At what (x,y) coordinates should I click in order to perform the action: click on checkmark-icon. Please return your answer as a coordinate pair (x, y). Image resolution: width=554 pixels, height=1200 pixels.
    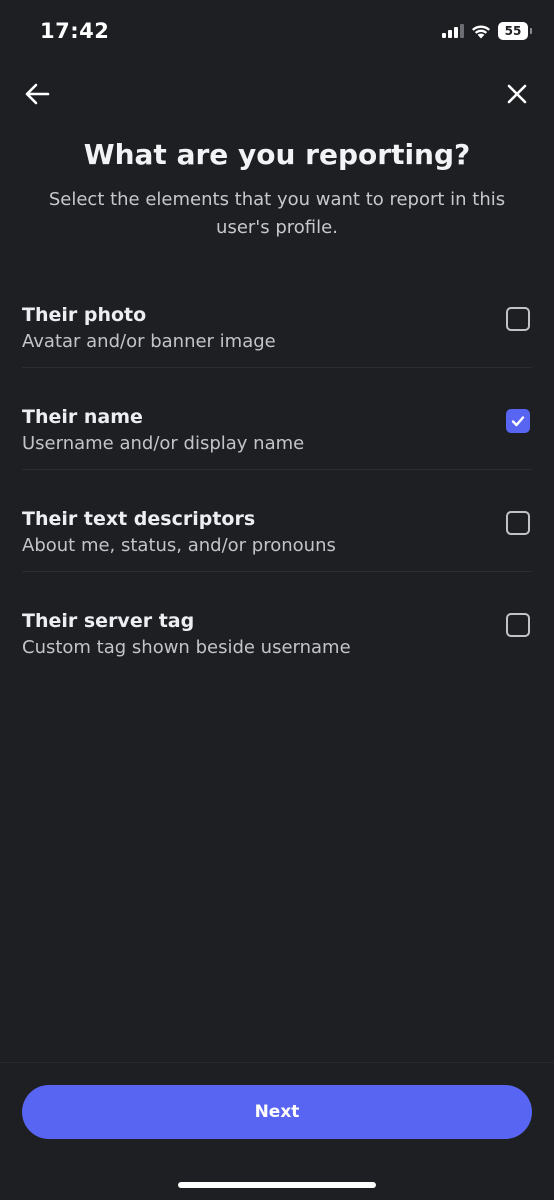
    Looking at the image, I should click on (518, 421).